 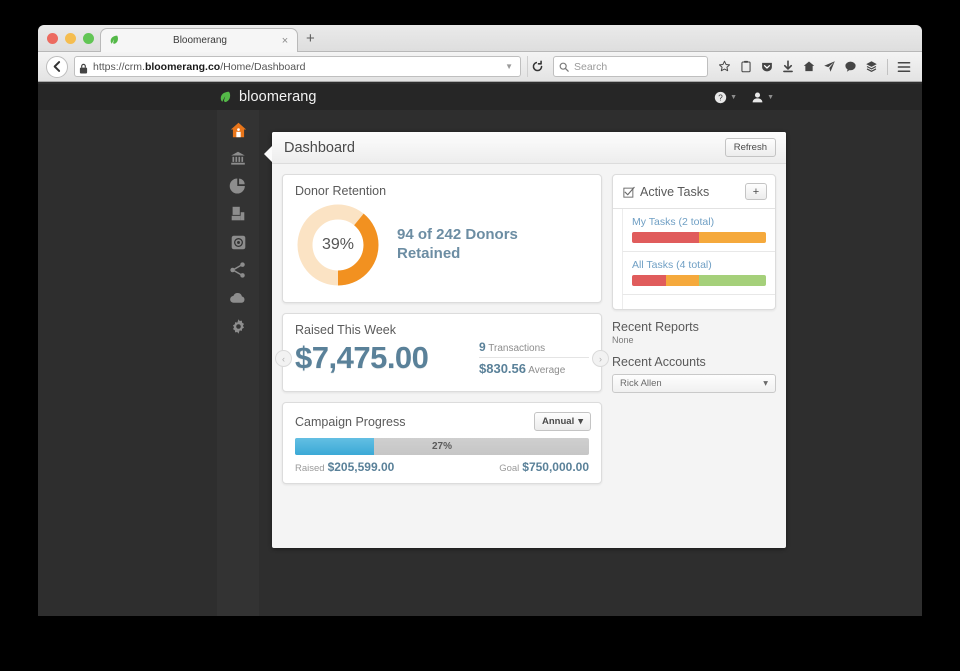 I want to click on brand-name: bloomerang, so click(x=278, y=97).